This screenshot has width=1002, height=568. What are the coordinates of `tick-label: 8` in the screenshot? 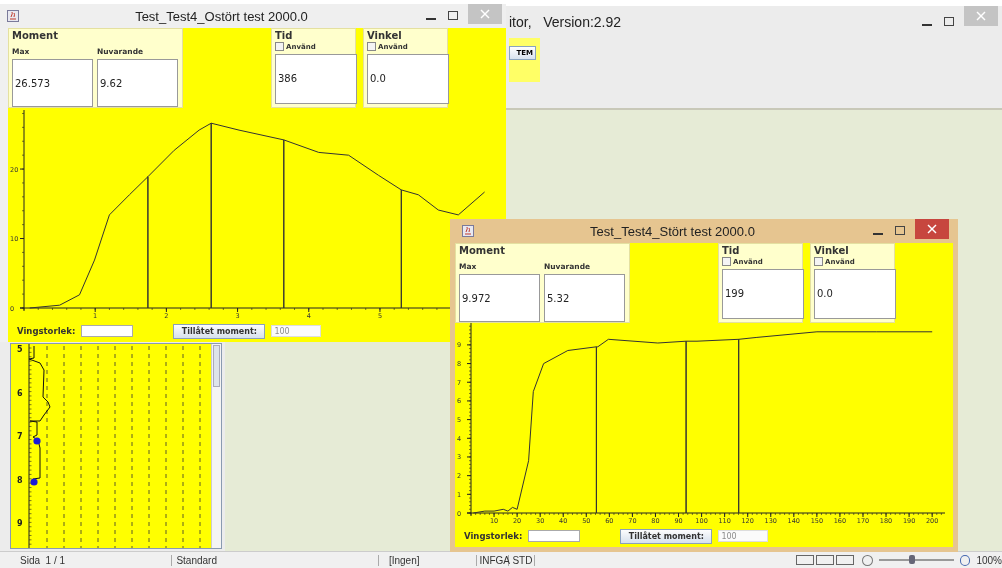 It's located at (20, 480).